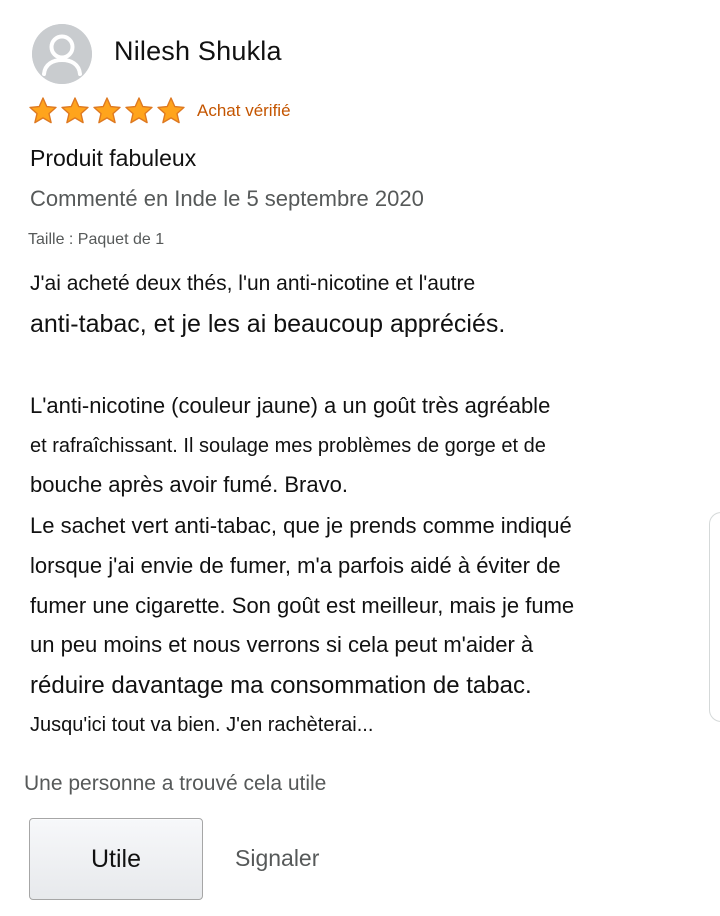  Describe the element at coordinates (96, 240) in the screenshot. I see `product-variant: Taille : Paquet de 1` at that location.